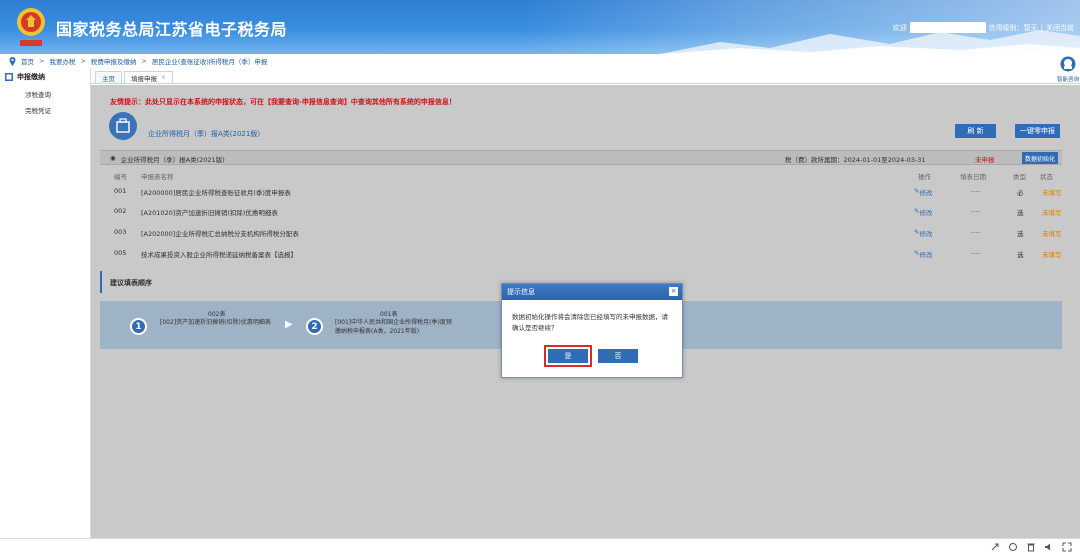  I want to click on credit-level: 信用级别：暂无, so click(1013, 27).